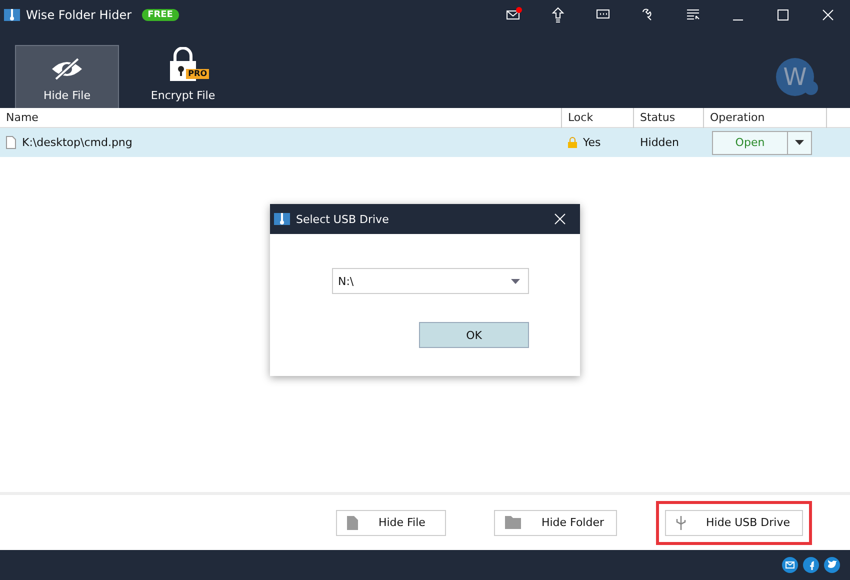  I want to click on action-button: Hide USB Drive, so click(734, 523).